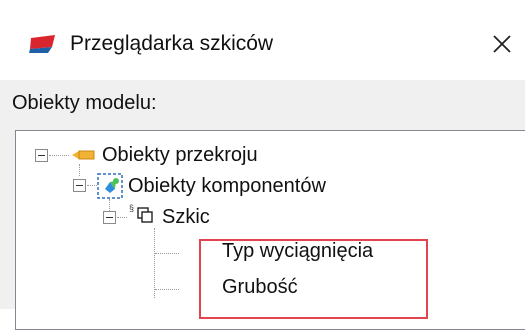 The height and width of the screenshot is (330, 525). Describe the element at coordinates (41, 155) in the screenshot. I see `expander-section-objects` at that location.